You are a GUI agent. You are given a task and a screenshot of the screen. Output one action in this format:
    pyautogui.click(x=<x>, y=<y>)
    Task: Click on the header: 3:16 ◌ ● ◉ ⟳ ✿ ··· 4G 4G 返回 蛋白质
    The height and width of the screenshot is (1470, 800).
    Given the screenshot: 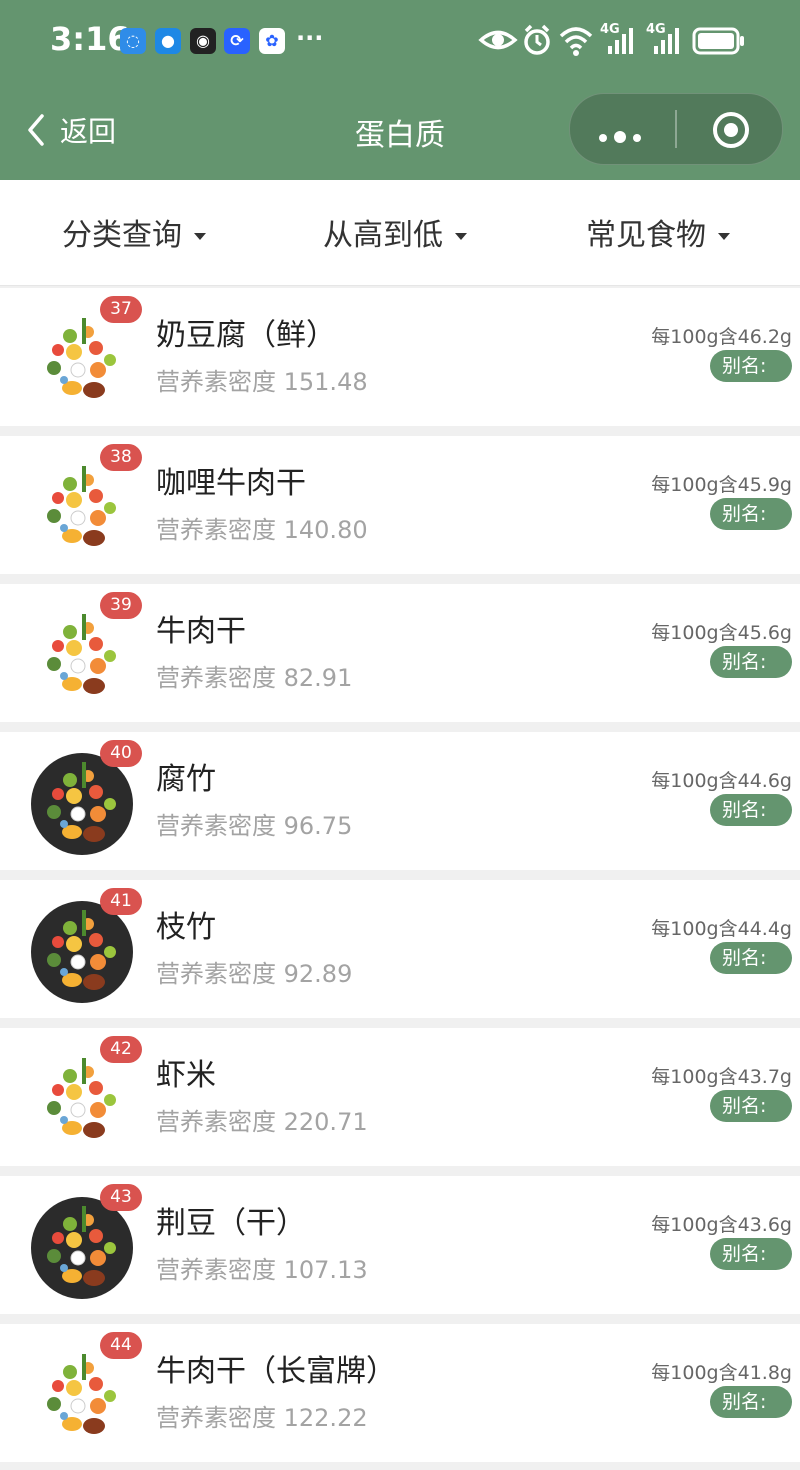 What is the action you would take?
    pyautogui.click(x=400, y=90)
    